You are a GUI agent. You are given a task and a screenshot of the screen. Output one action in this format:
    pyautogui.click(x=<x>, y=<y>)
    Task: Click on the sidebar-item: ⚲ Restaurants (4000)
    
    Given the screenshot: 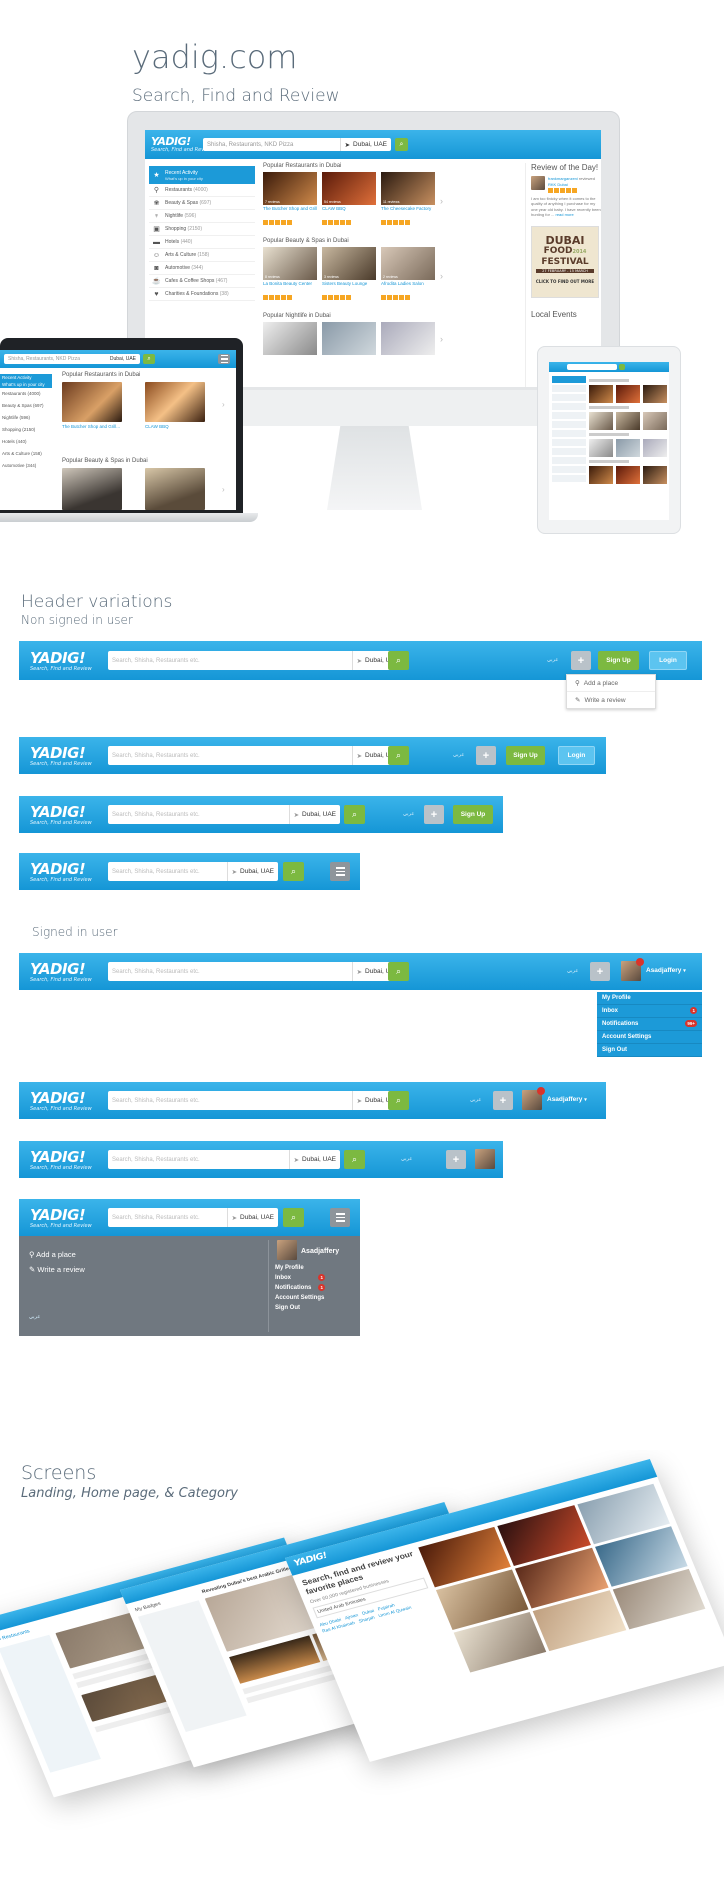 What is the action you would take?
    pyautogui.click(x=202, y=190)
    